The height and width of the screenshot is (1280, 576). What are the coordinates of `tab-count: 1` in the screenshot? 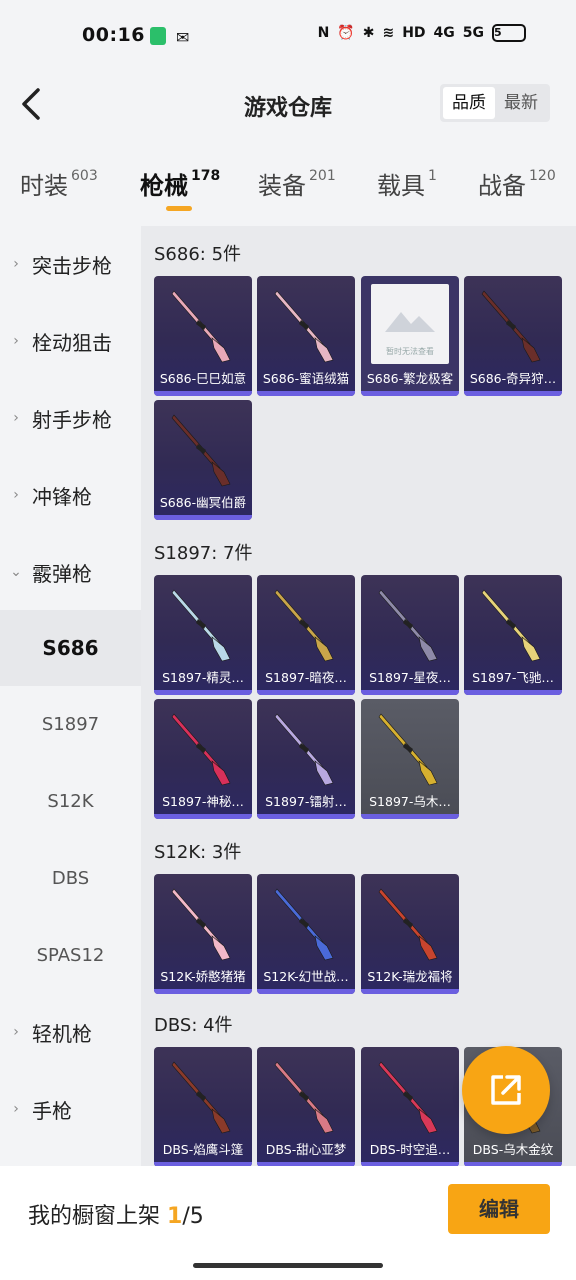 It's located at (432, 176).